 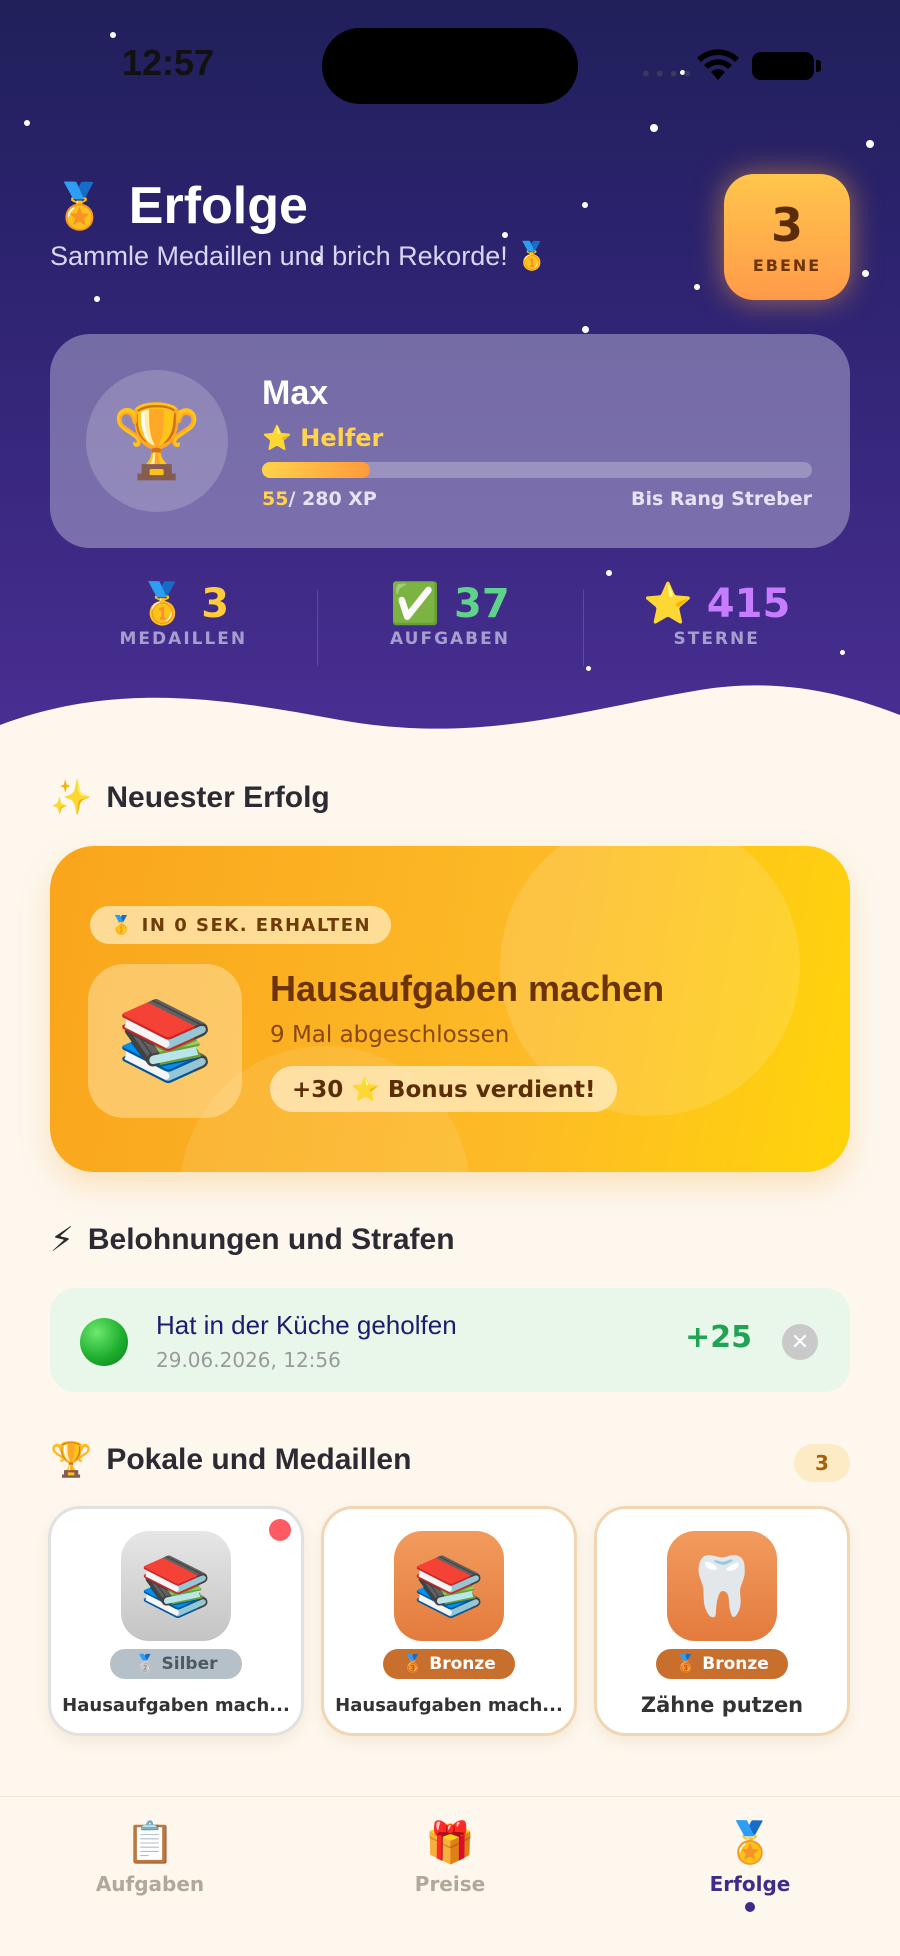 I want to click on tab-erfolge: 🏅 Erfolge, so click(x=750, y=1865).